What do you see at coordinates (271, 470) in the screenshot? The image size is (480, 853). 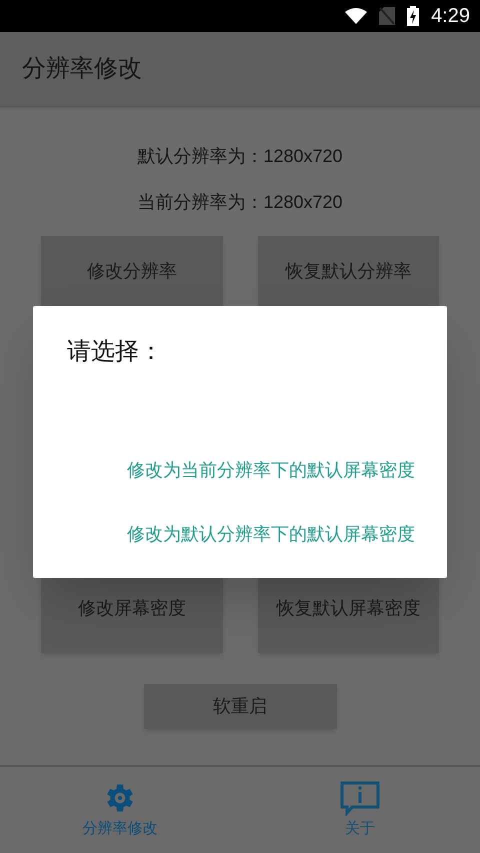 I see `dialog-option: 修改为当前分辨率下的默认屏幕密度` at bounding box center [271, 470].